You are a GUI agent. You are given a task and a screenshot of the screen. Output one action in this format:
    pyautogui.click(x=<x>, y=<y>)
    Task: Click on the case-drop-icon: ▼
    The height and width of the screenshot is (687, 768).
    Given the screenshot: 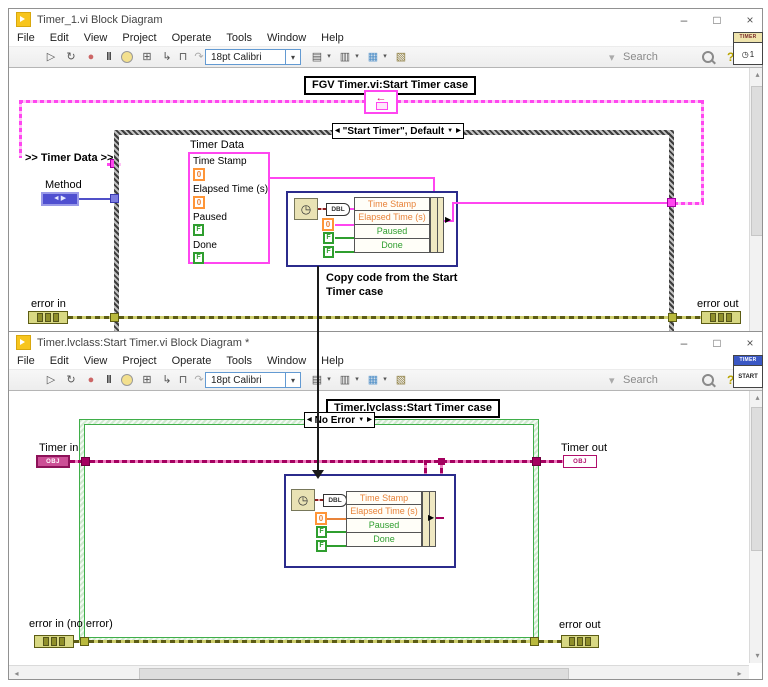 What is the action you would take?
    pyautogui.click(x=450, y=131)
    